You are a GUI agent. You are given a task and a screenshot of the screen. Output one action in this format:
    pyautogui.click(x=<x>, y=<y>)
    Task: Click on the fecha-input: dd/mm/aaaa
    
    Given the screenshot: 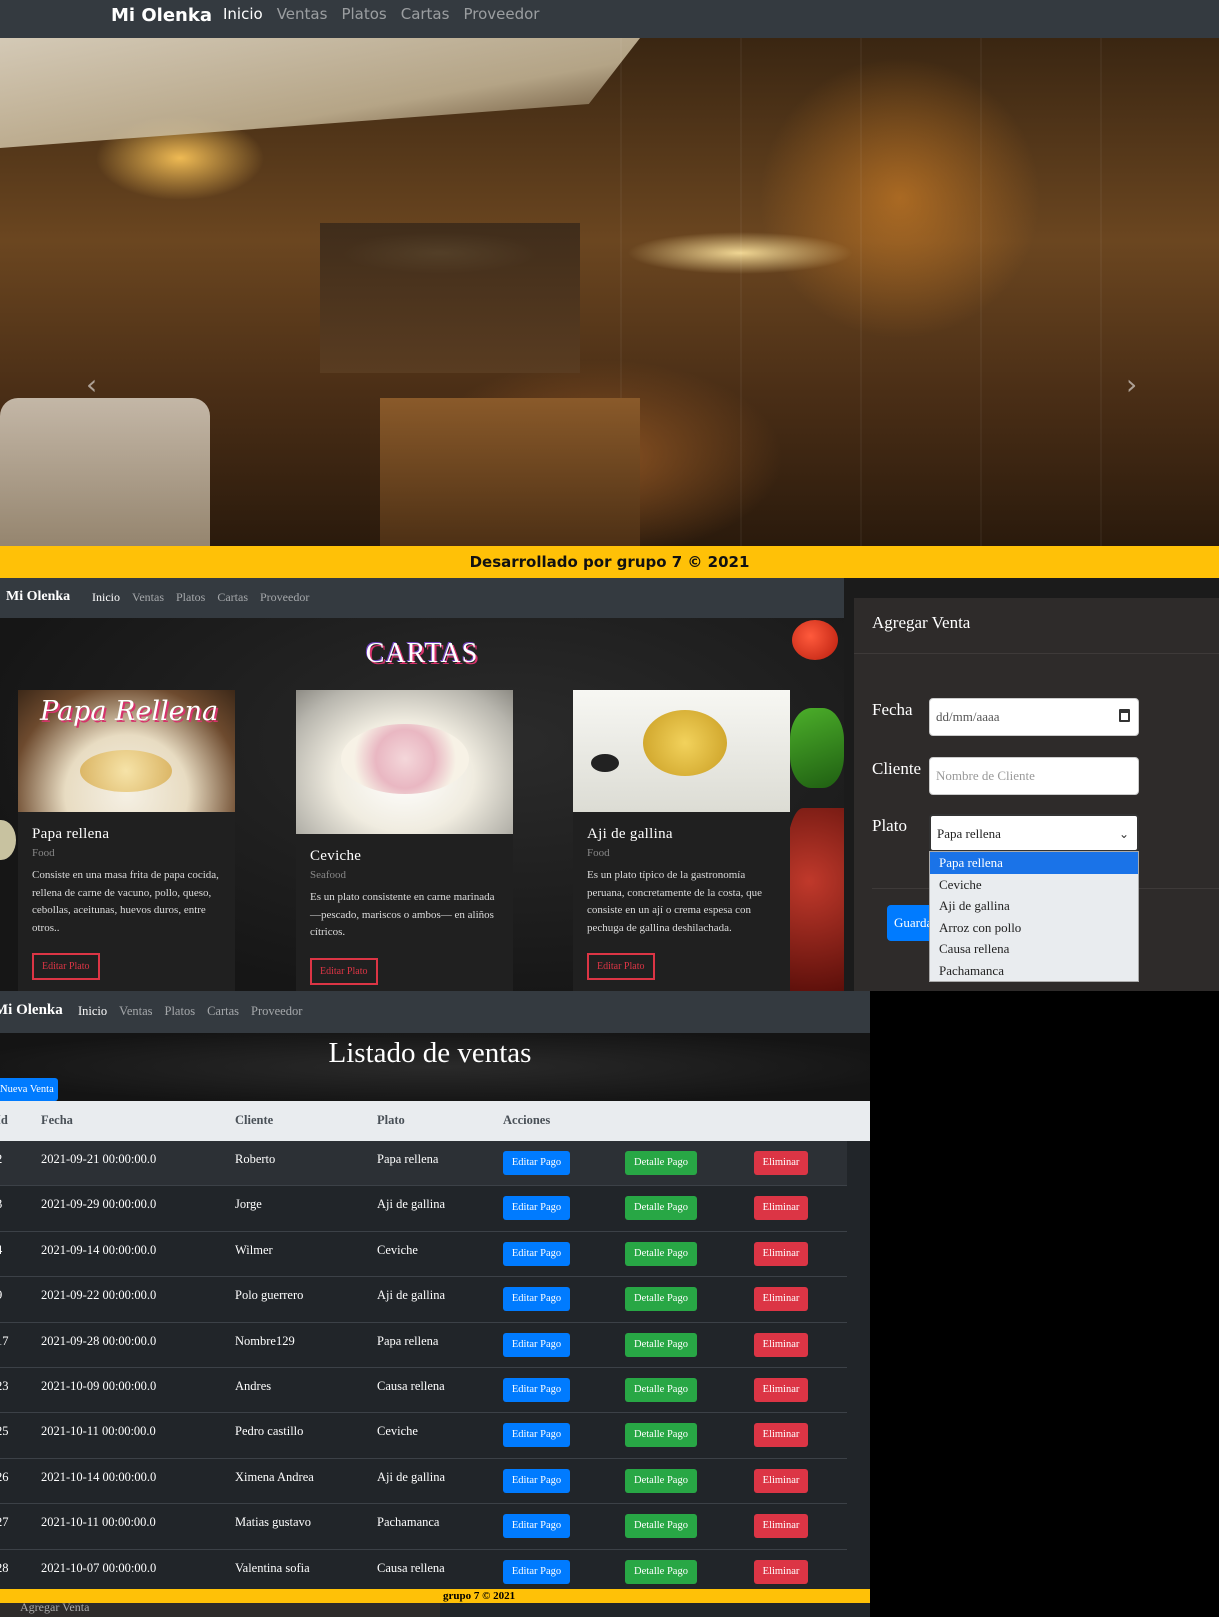 What is the action you would take?
    pyautogui.click(x=1034, y=717)
    